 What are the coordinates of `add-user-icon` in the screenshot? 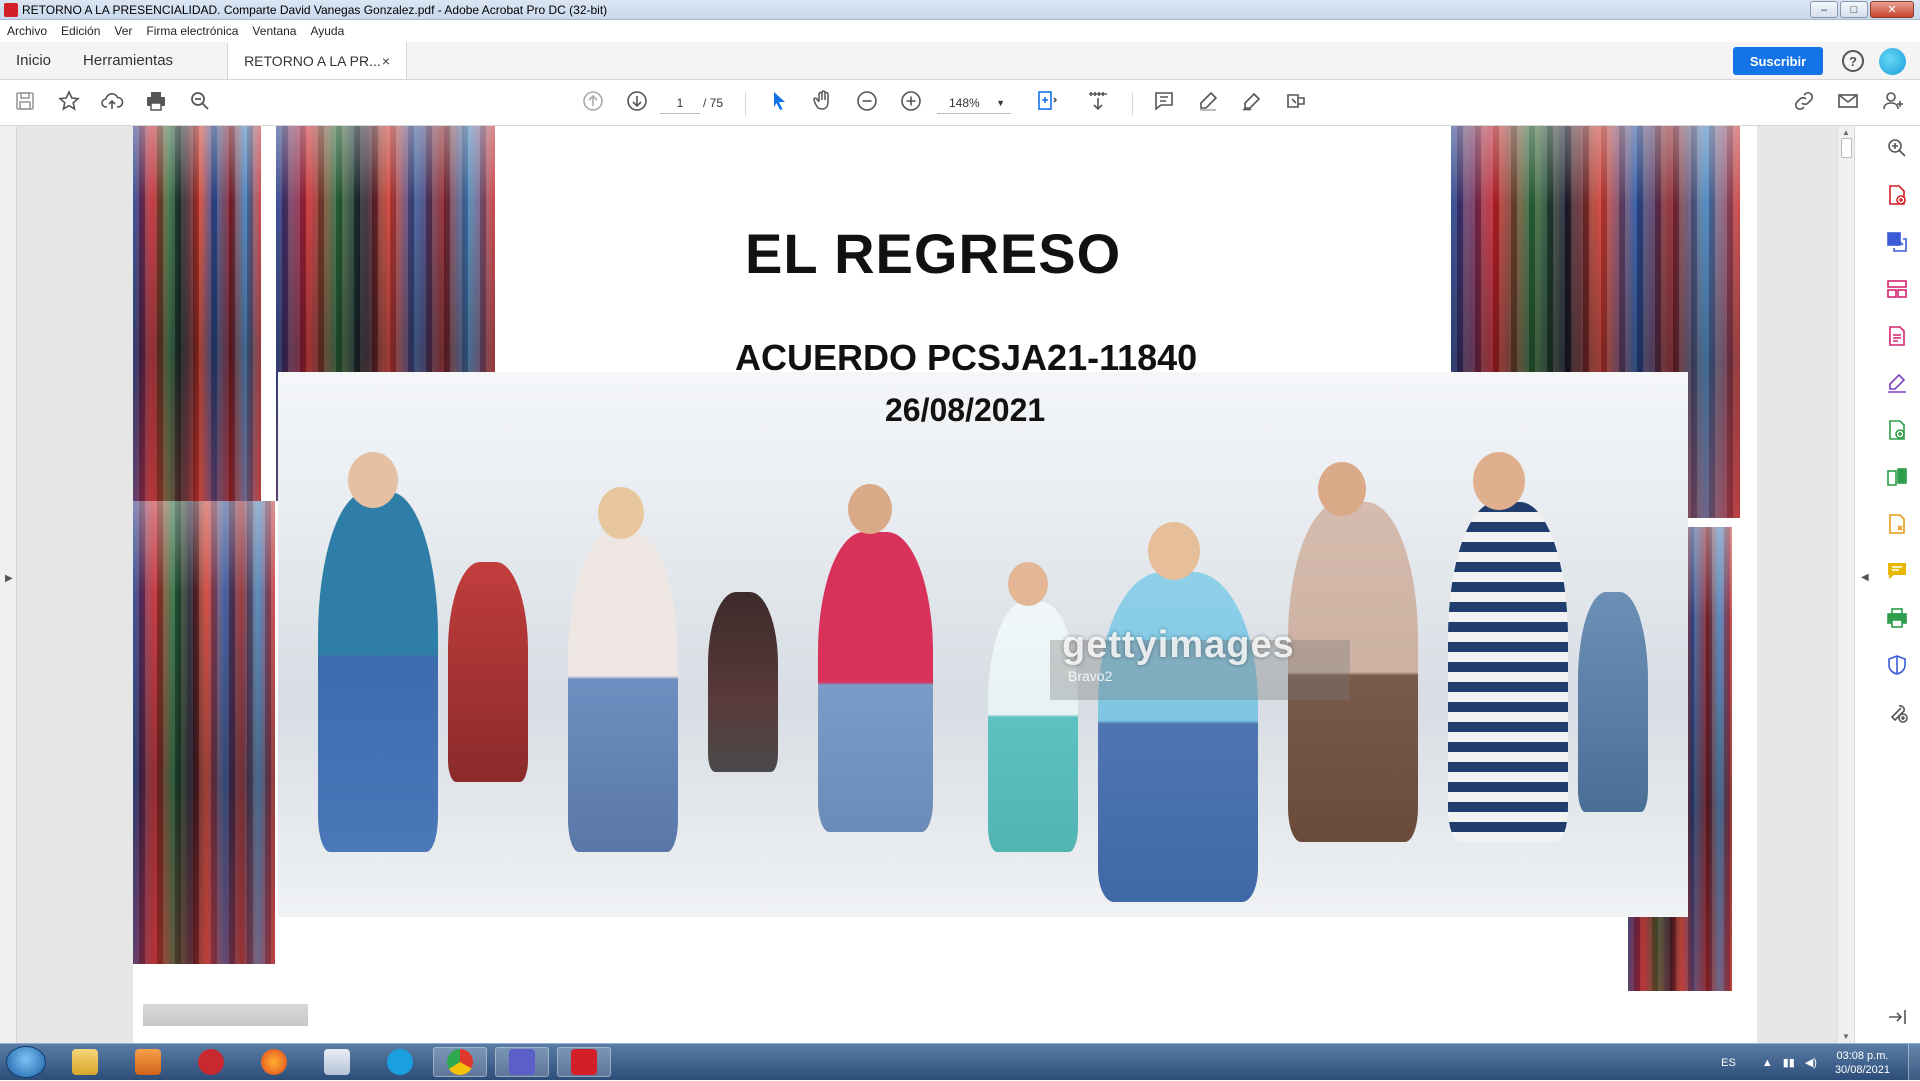 It's located at (1893, 101).